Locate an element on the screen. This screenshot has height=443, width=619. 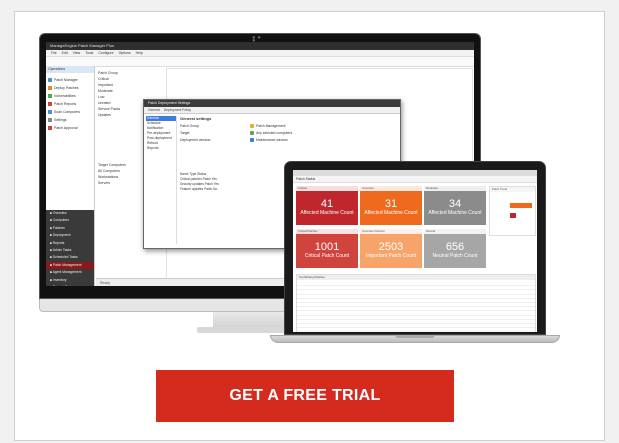
stat-tile-value: 656 is located at coordinates (455, 247).